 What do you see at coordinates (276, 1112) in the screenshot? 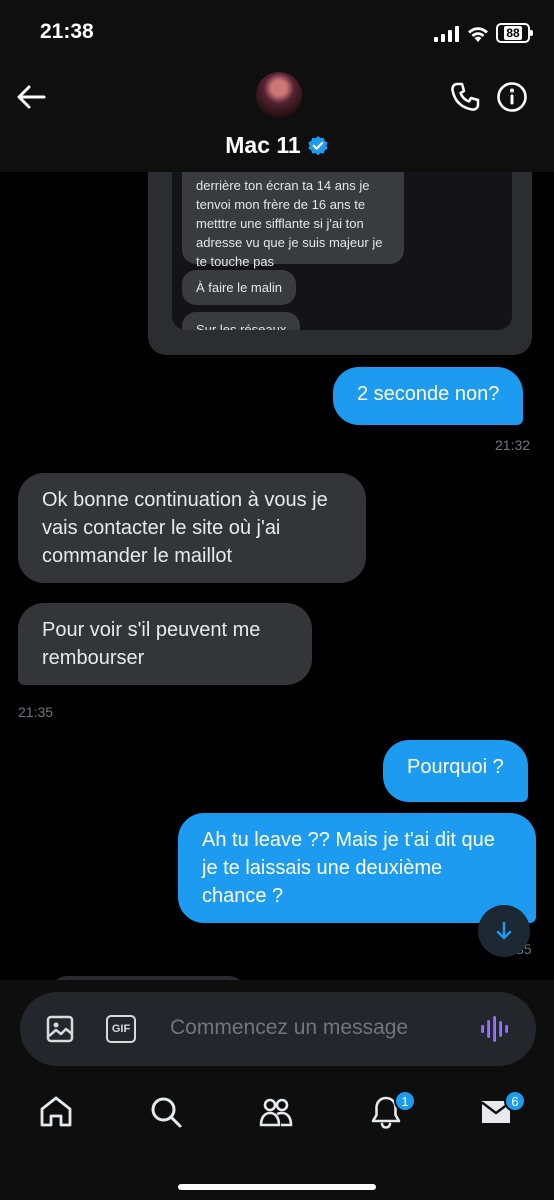
I see `communities-icon` at bounding box center [276, 1112].